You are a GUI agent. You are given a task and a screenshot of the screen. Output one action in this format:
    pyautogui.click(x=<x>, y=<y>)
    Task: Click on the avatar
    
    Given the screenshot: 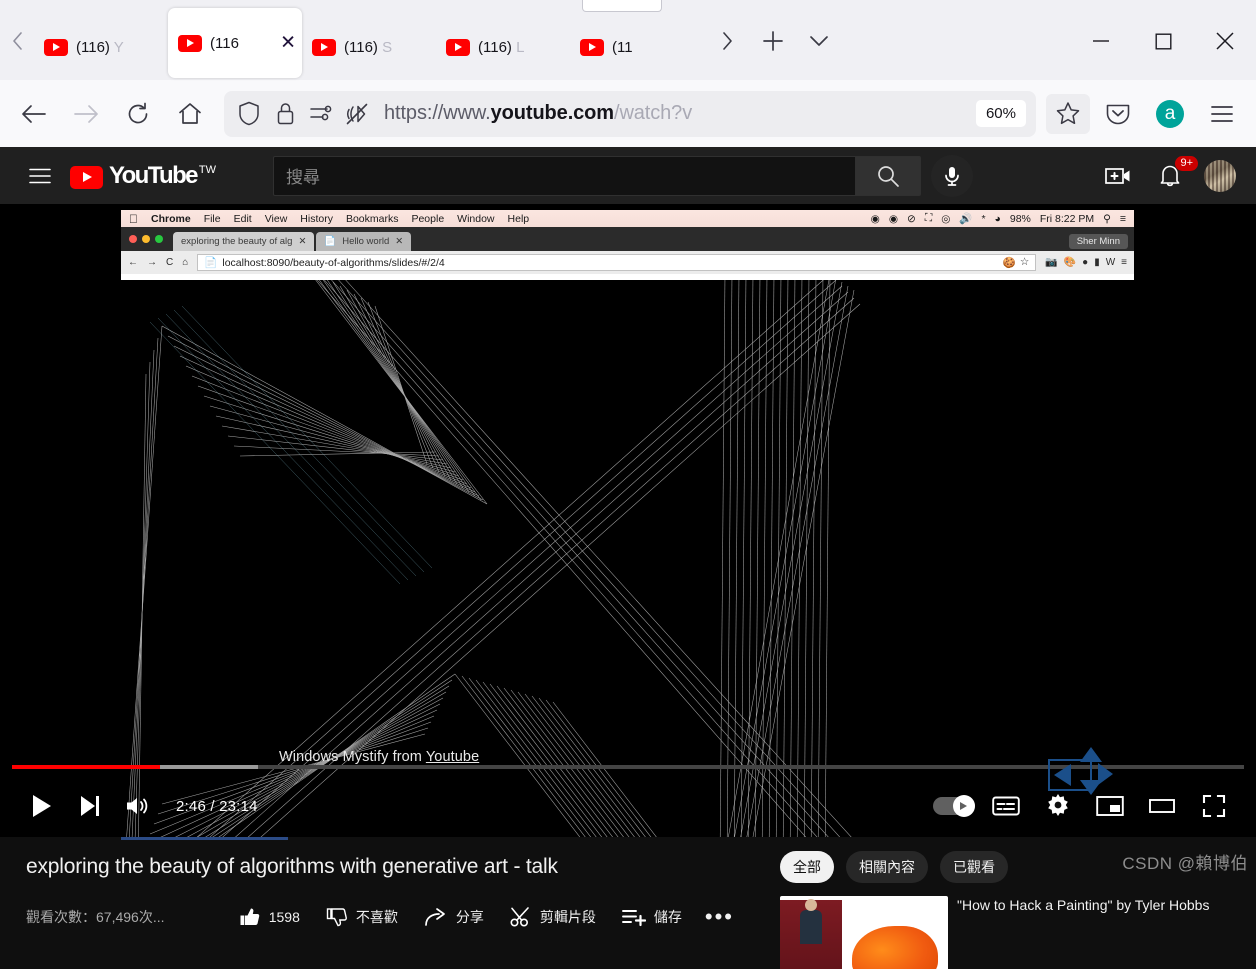 What is the action you would take?
    pyautogui.click(x=1220, y=175)
    